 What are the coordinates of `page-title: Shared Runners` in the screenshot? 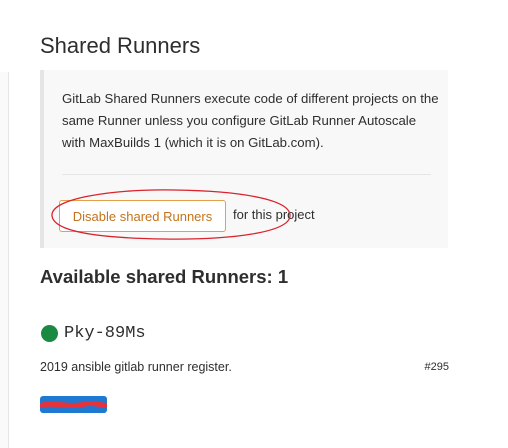 It's located at (120, 45).